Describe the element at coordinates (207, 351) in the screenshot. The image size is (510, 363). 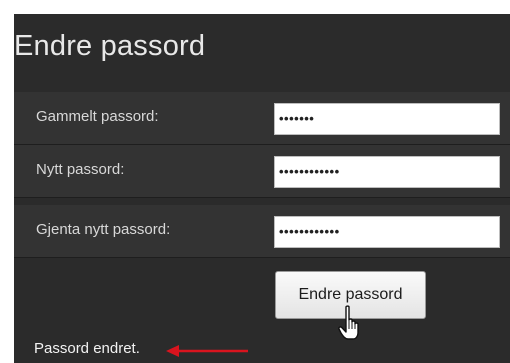
I see `arrow-left-icon` at that location.